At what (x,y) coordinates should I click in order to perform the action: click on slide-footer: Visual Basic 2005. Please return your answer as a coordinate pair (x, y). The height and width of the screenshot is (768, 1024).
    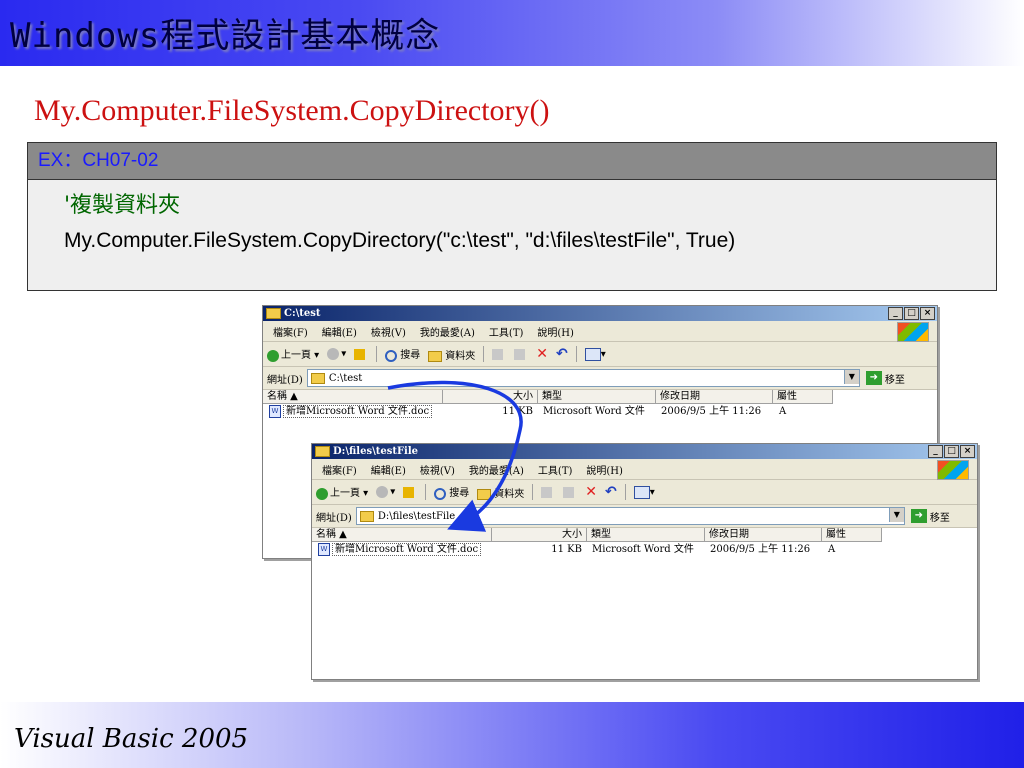
    Looking at the image, I should click on (512, 735).